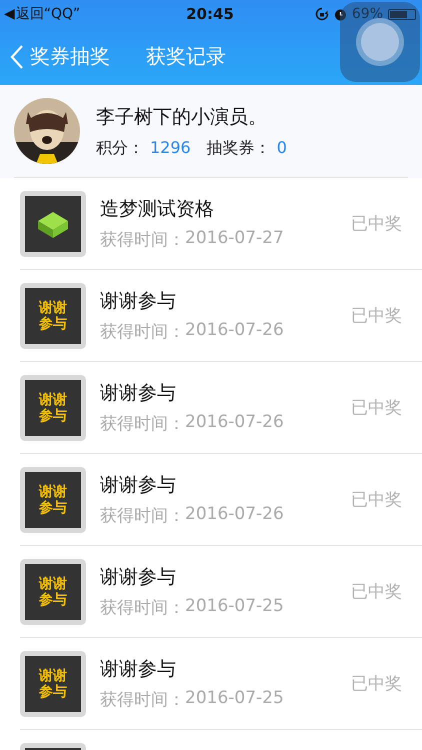  Describe the element at coordinates (186, 56) in the screenshot. I see `page-title: 获奖记录` at that location.